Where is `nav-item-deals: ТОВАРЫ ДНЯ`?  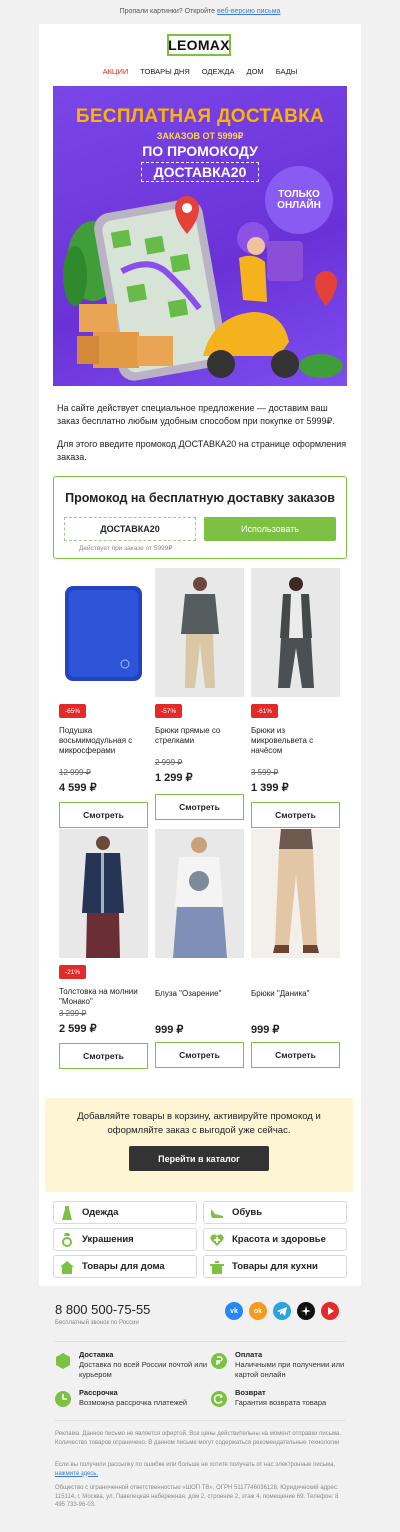 nav-item-deals: ТОВАРЫ ДНЯ is located at coordinates (164, 71).